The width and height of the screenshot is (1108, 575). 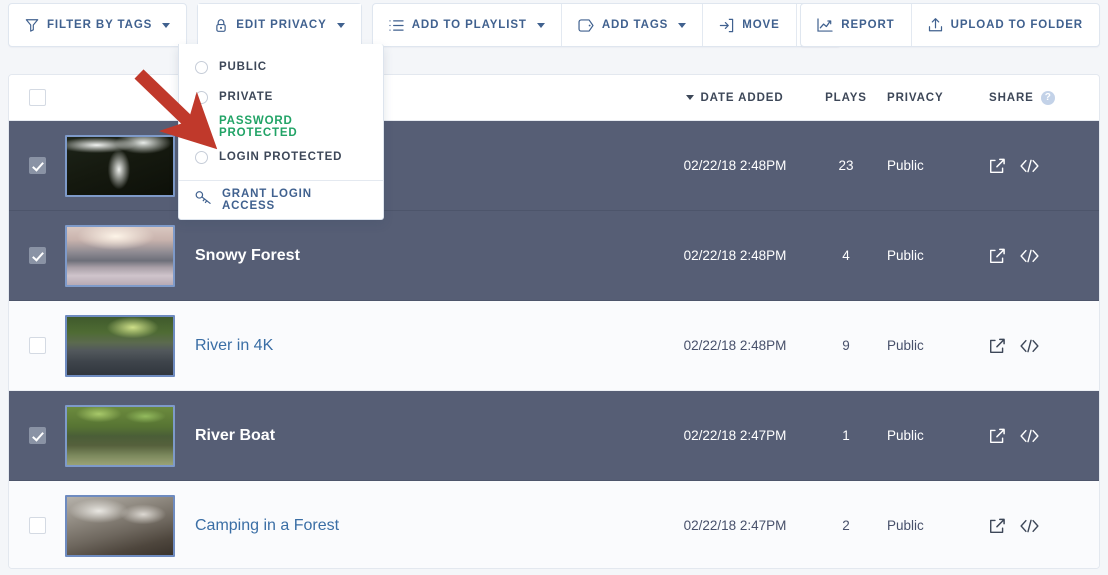 What do you see at coordinates (234, 345) in the screenshot?
I see `video-title-link: River in 4K` at bounding box center [234, 345].